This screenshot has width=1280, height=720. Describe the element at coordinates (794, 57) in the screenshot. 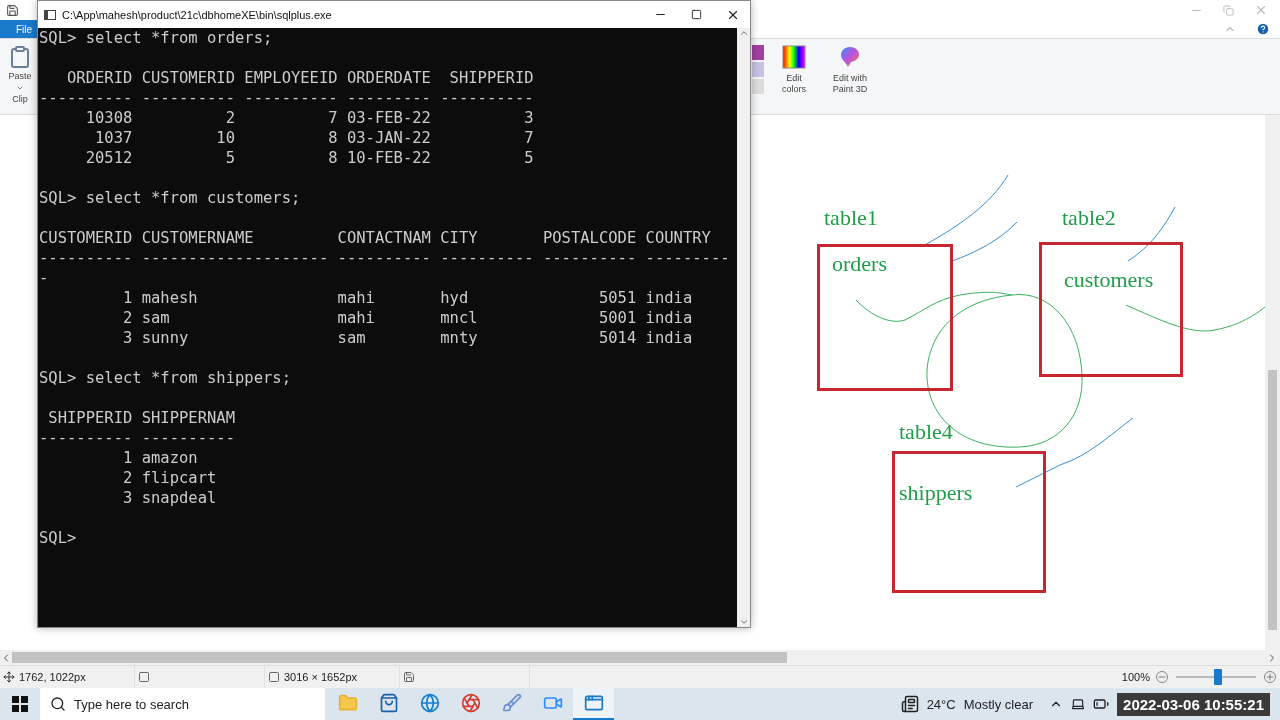

I see `color-spectrum-icon` at that location.